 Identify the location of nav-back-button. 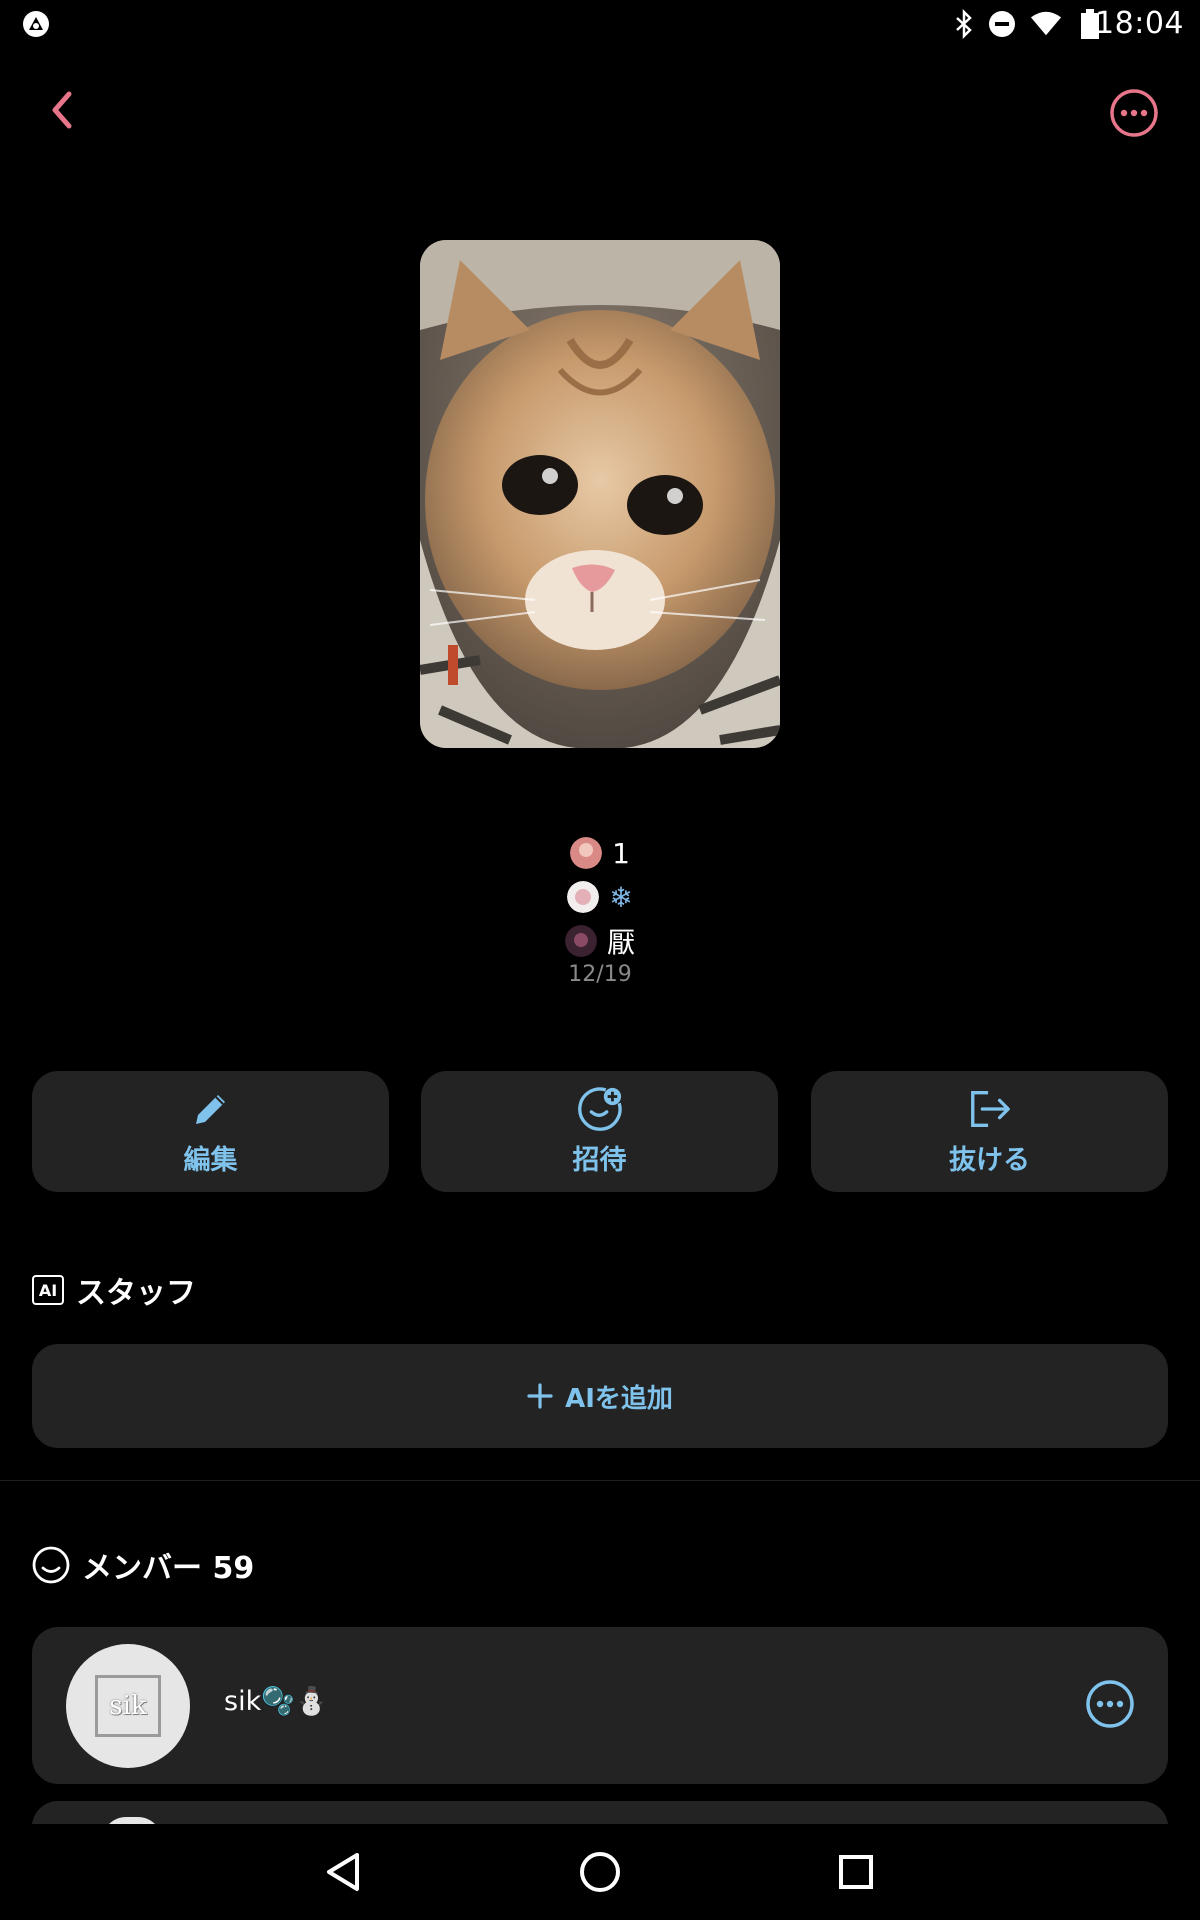
(343, 1872).